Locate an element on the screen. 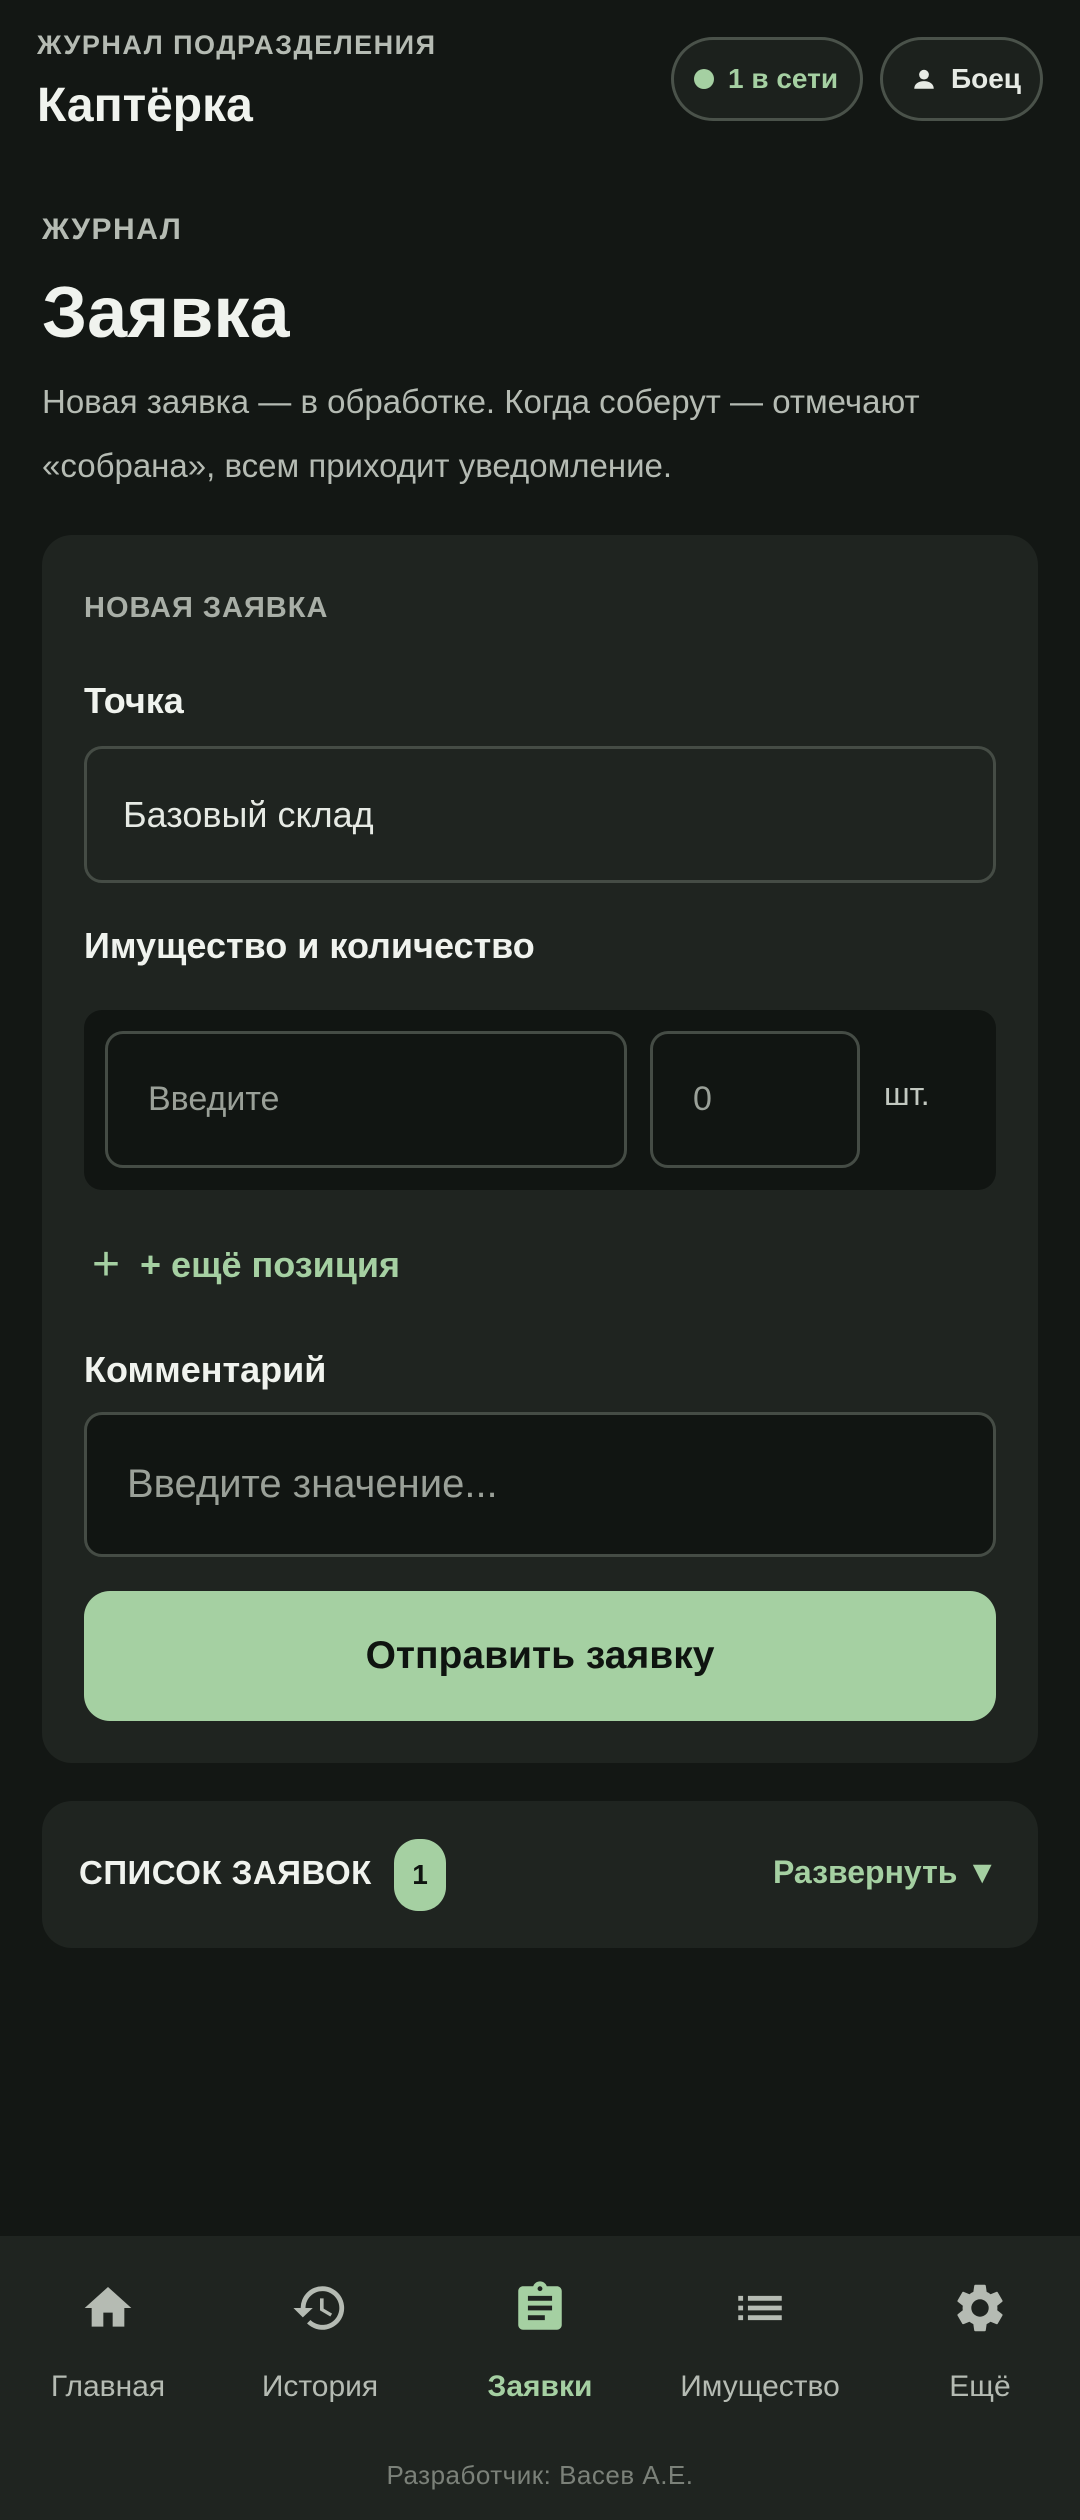  nav-label-property: Имущество is located at coordinates (760, 2386).